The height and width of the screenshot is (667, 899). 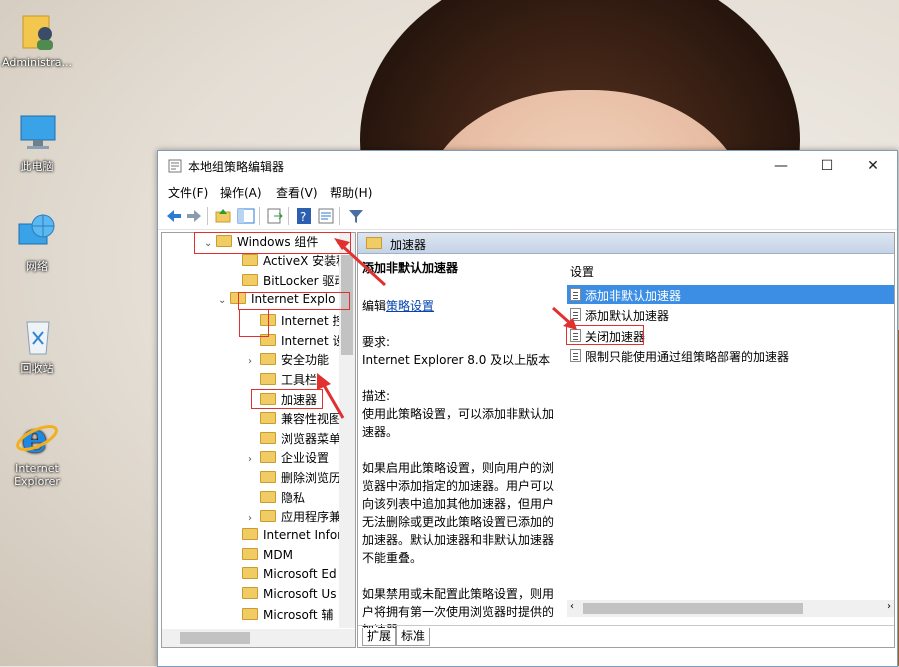 I want to click on tree-item: 浏览器菜单, so click(x=294, y=440).